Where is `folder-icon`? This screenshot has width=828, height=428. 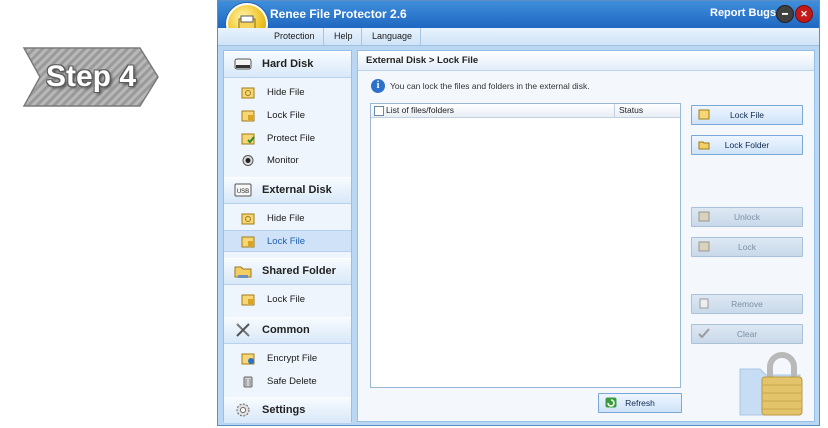
folder-icon is located at coordinates (704, 145).